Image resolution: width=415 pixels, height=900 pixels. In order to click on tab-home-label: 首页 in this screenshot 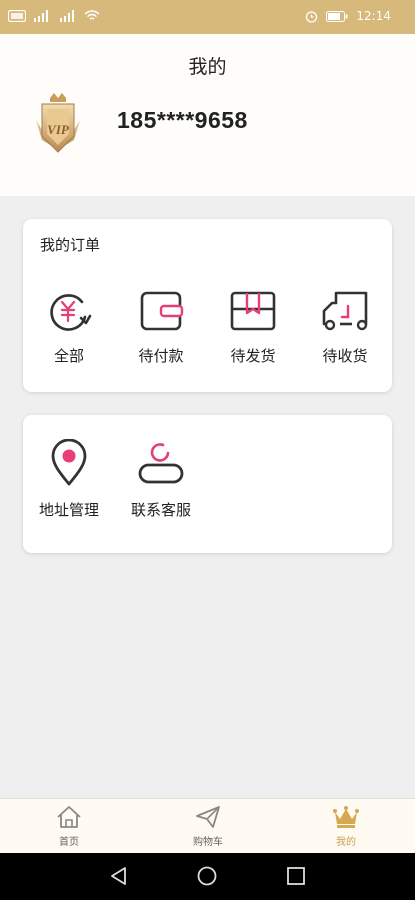, I will do `click(69, 842)`.